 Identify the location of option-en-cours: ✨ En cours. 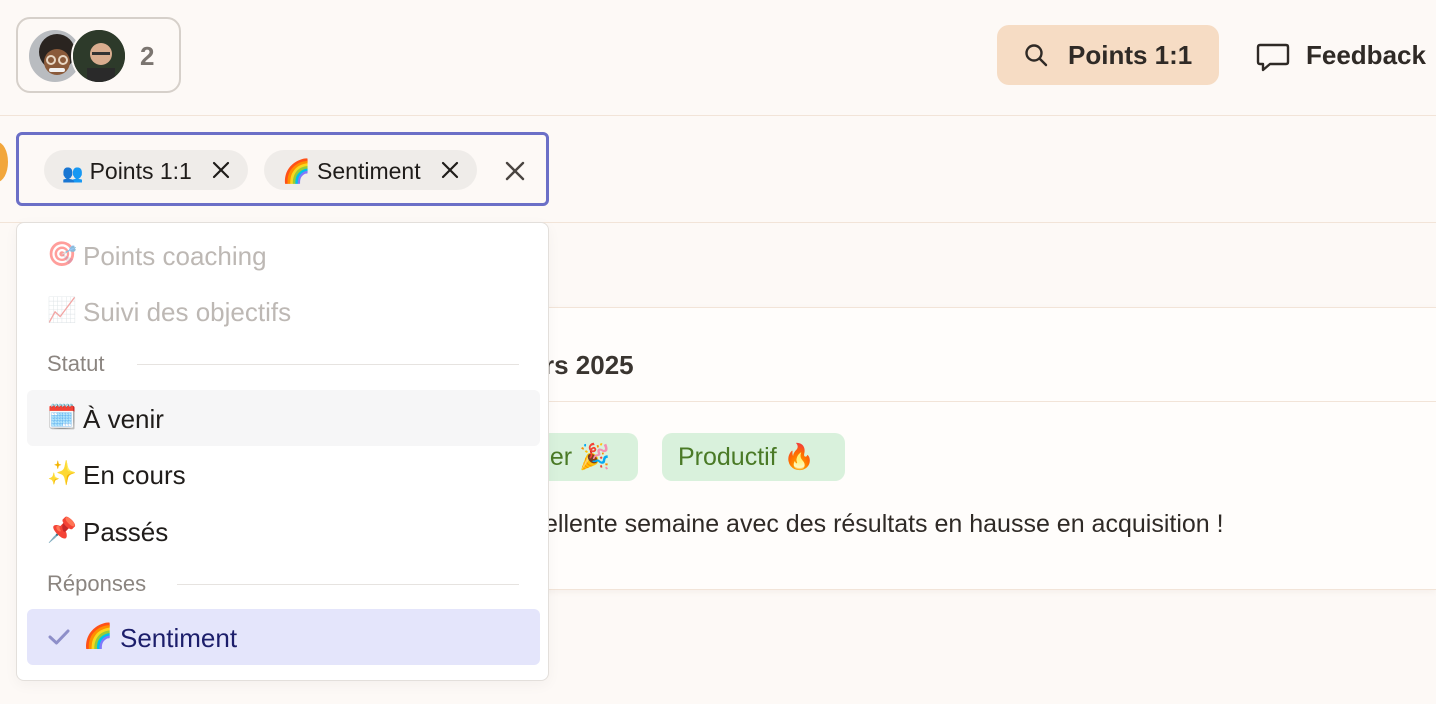
(283, 474).